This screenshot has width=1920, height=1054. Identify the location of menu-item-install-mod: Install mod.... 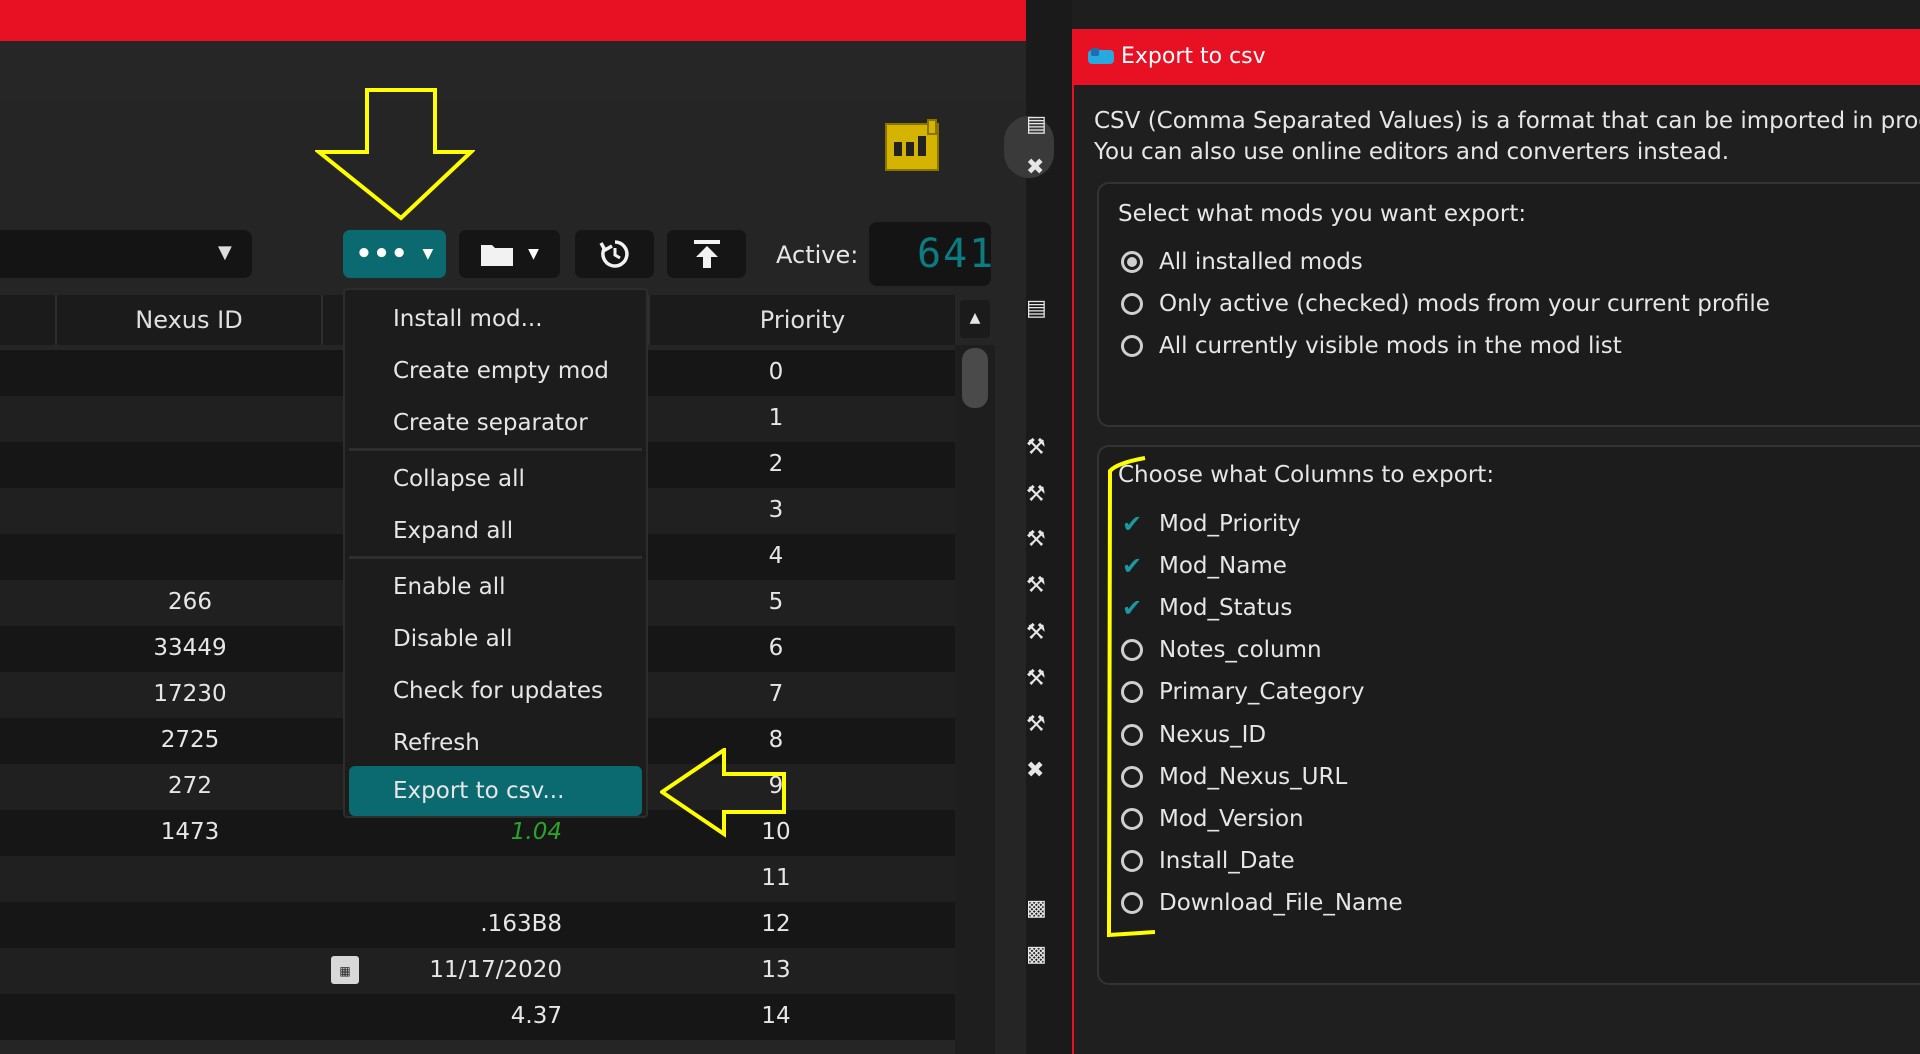
(495, 319).